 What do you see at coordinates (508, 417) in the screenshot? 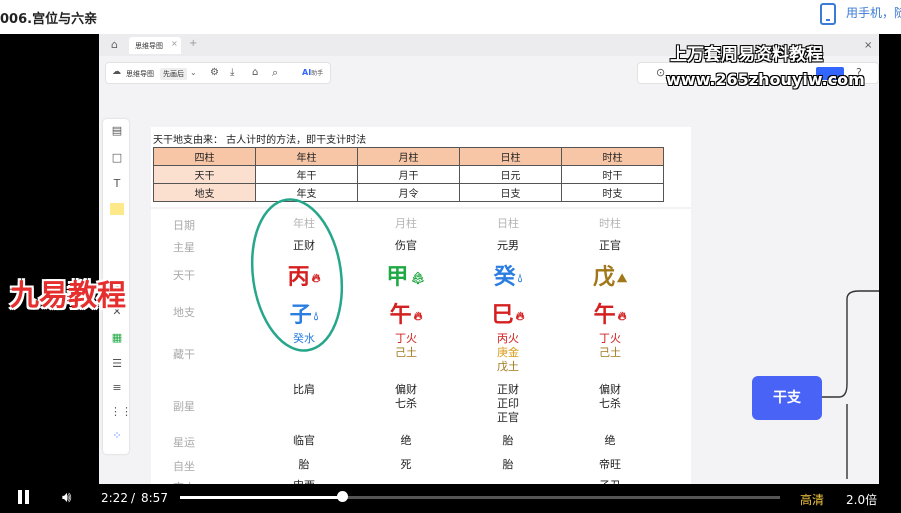
I see `fuxing-item: 正官` at bounding box center [508, 417].